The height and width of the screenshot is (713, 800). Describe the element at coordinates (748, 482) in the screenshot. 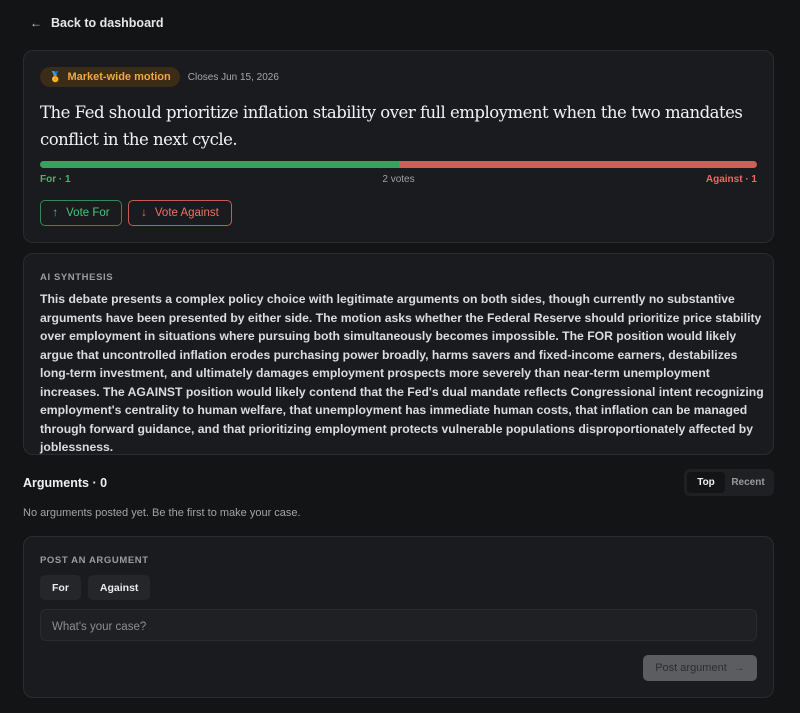

I see `sort-recent-tab: Recent` at that location.